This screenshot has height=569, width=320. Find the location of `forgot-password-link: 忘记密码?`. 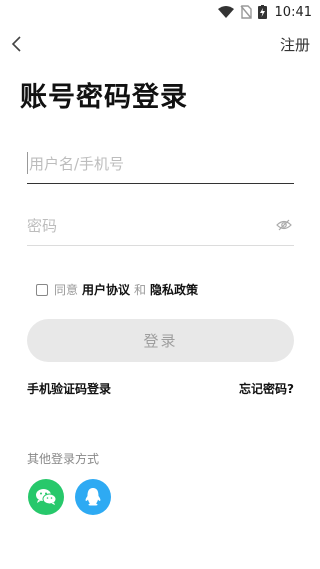

forgot-password-link: 忘记密码? is located at coordinates (266, 388).